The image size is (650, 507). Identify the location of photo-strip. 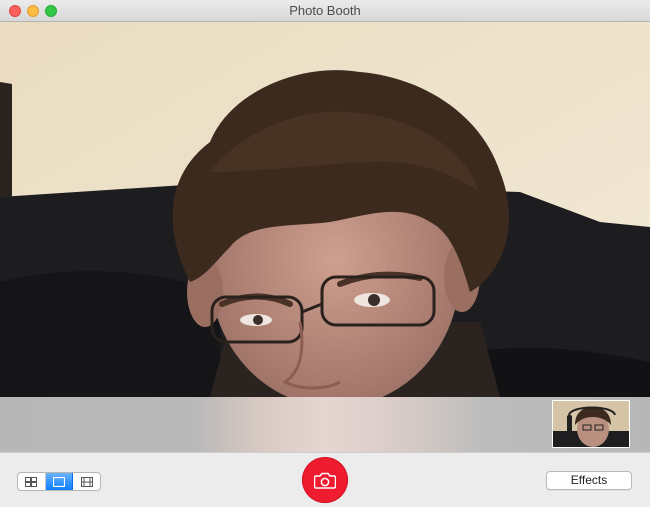
(325, 424).